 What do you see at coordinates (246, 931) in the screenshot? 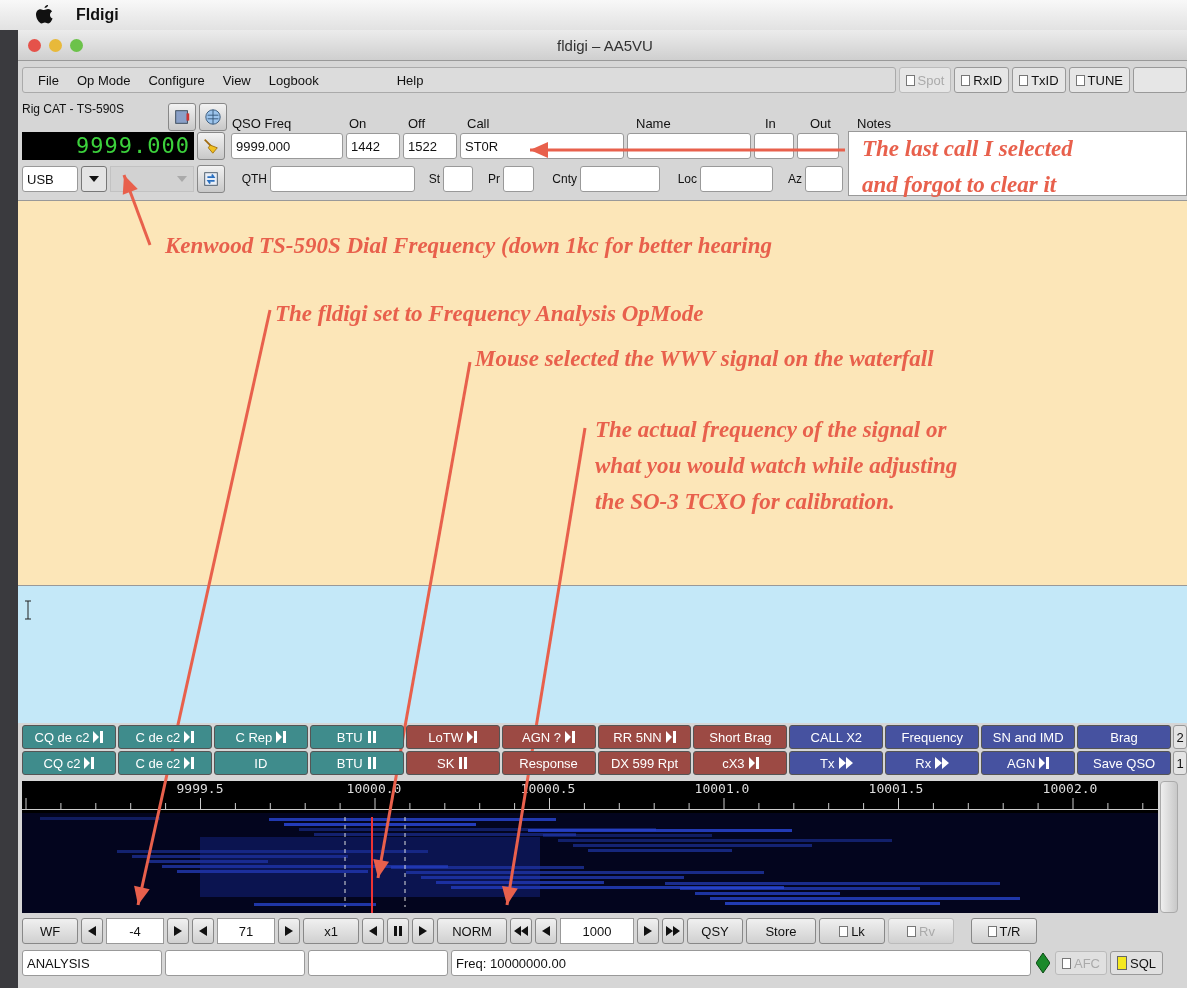
I see `counter-field: 71` at bounding box center [246, 931].